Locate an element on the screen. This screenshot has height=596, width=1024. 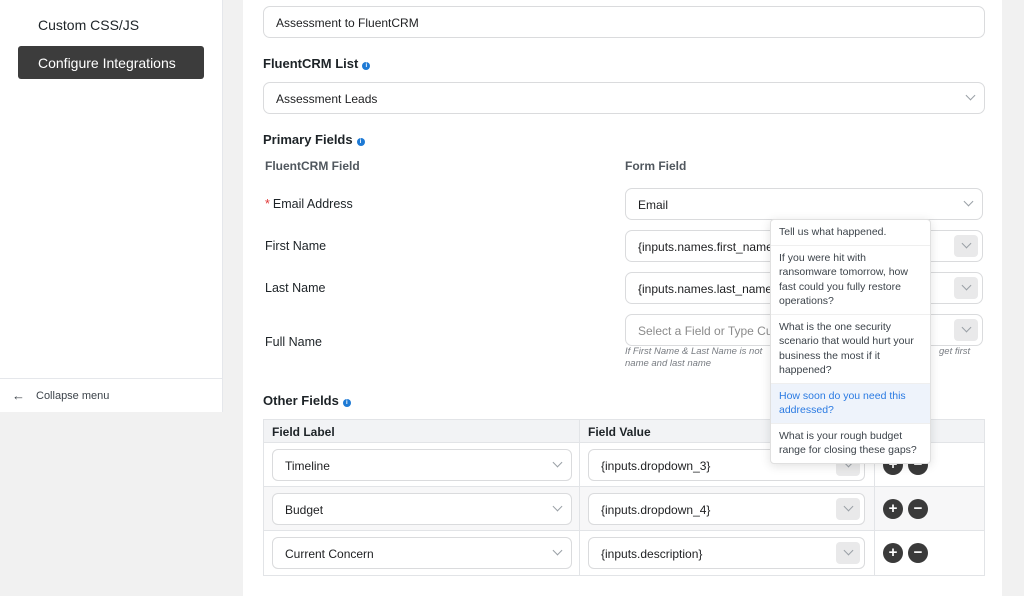
field-label-select: Budget is located at coordinates (422, 509).